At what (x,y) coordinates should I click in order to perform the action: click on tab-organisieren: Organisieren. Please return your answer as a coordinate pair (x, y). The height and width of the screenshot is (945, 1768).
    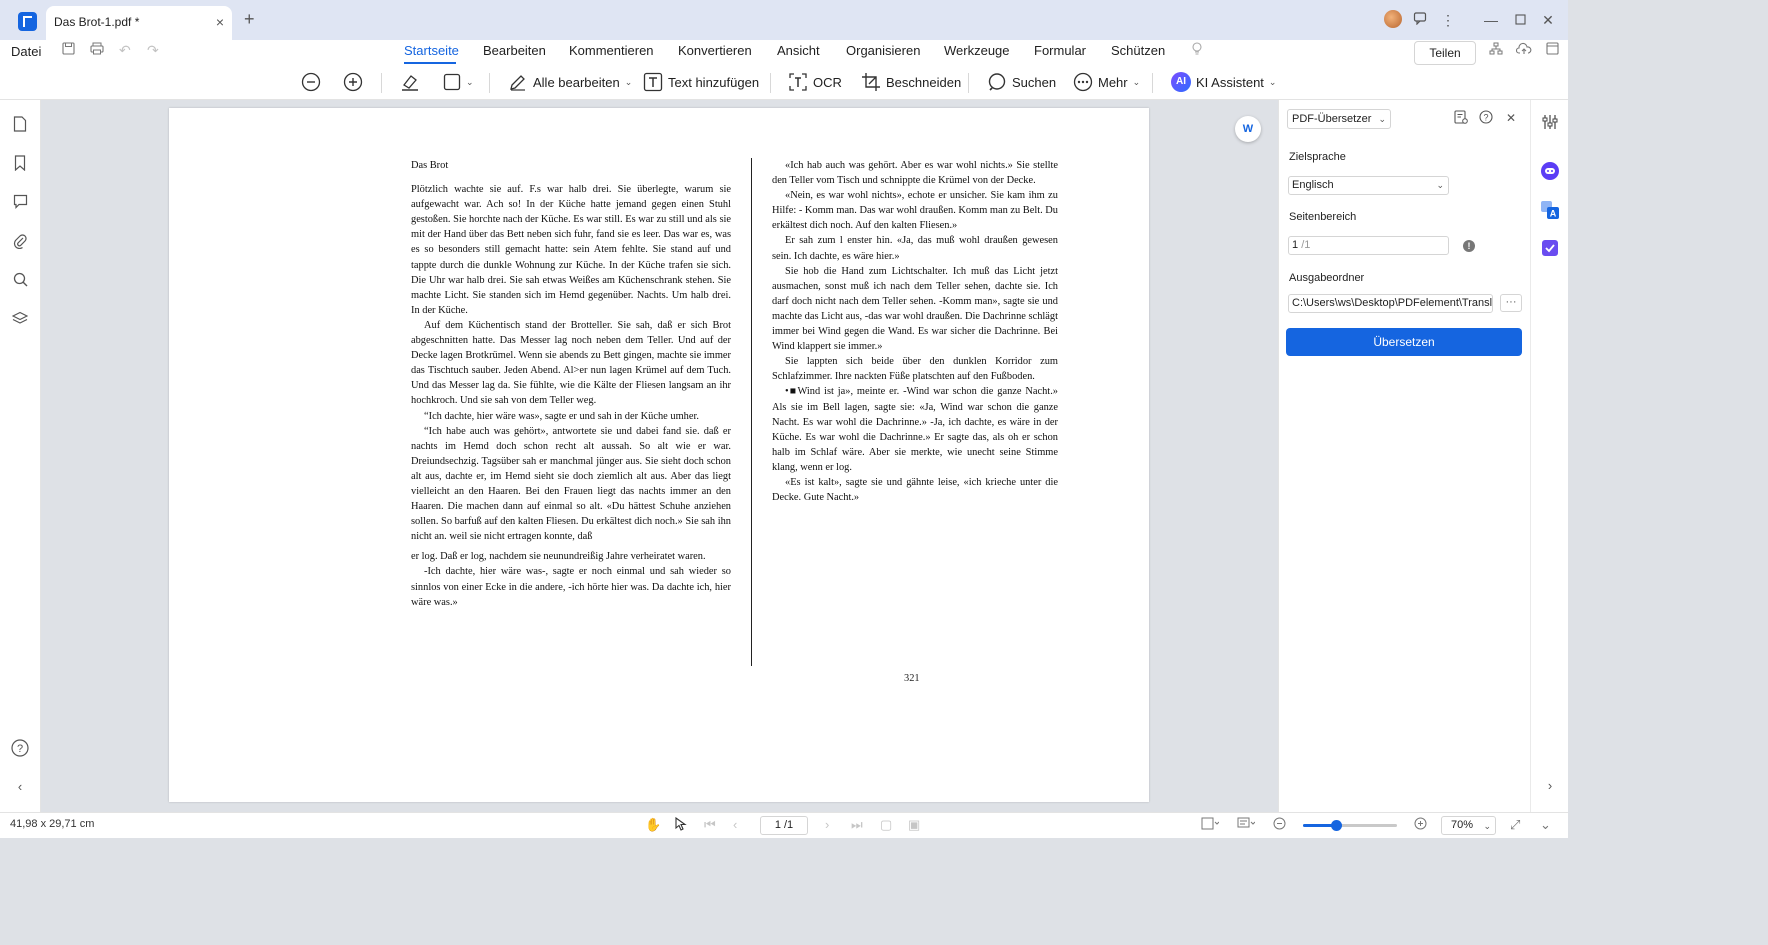
    Looking at the image, I should click on (883, 50).